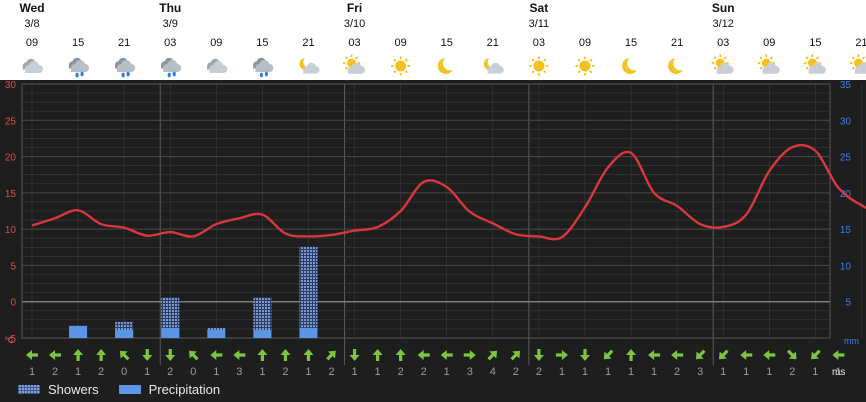 The image size is (866, 402). I want to click on legend-item-showers: Showers, so click(58, 389).